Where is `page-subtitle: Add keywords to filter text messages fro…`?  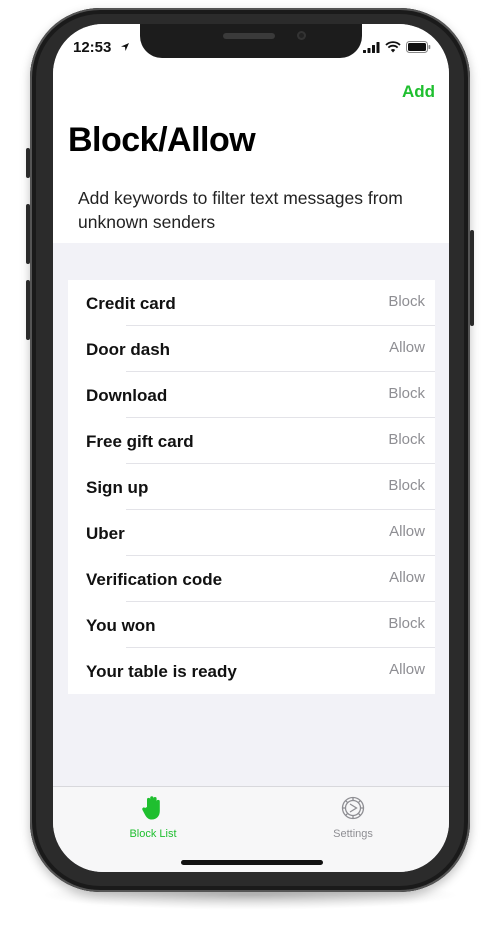
page-subtitle: Add keywords to filter text messages fro… is located at coordinates (240, 210).